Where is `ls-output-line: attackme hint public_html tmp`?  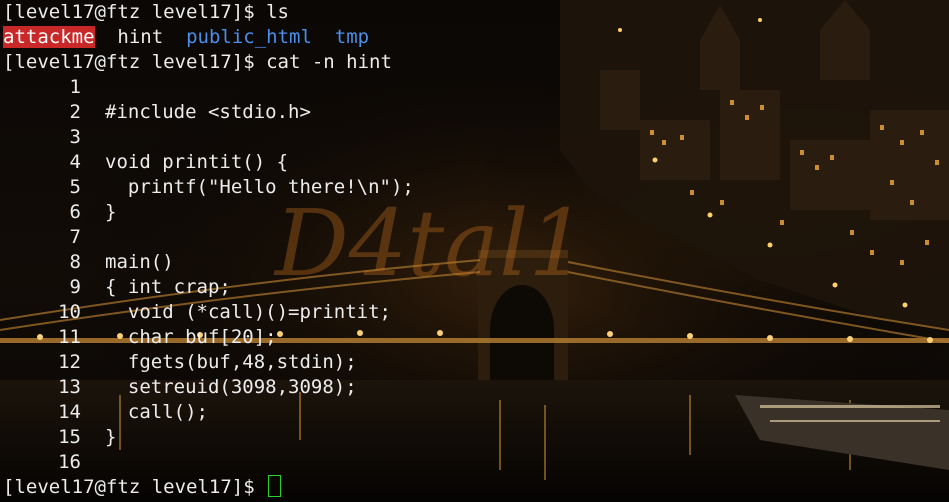
ls-output-line: attackme hint public_html tmp is located at coordinates (473, 37).